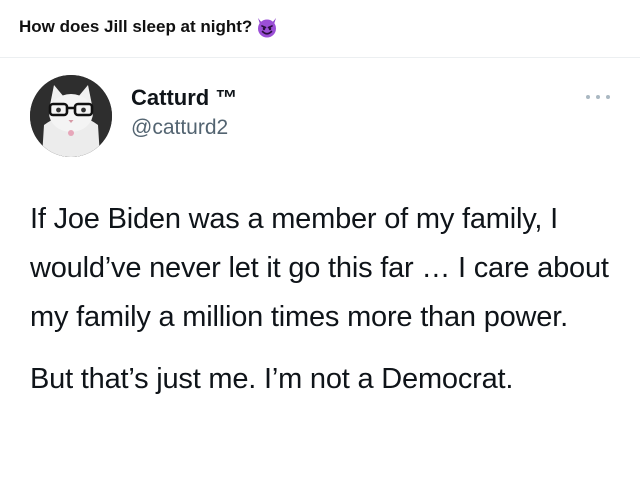  I want to click on cat-with-glasses-avatar, so click(71, 116).